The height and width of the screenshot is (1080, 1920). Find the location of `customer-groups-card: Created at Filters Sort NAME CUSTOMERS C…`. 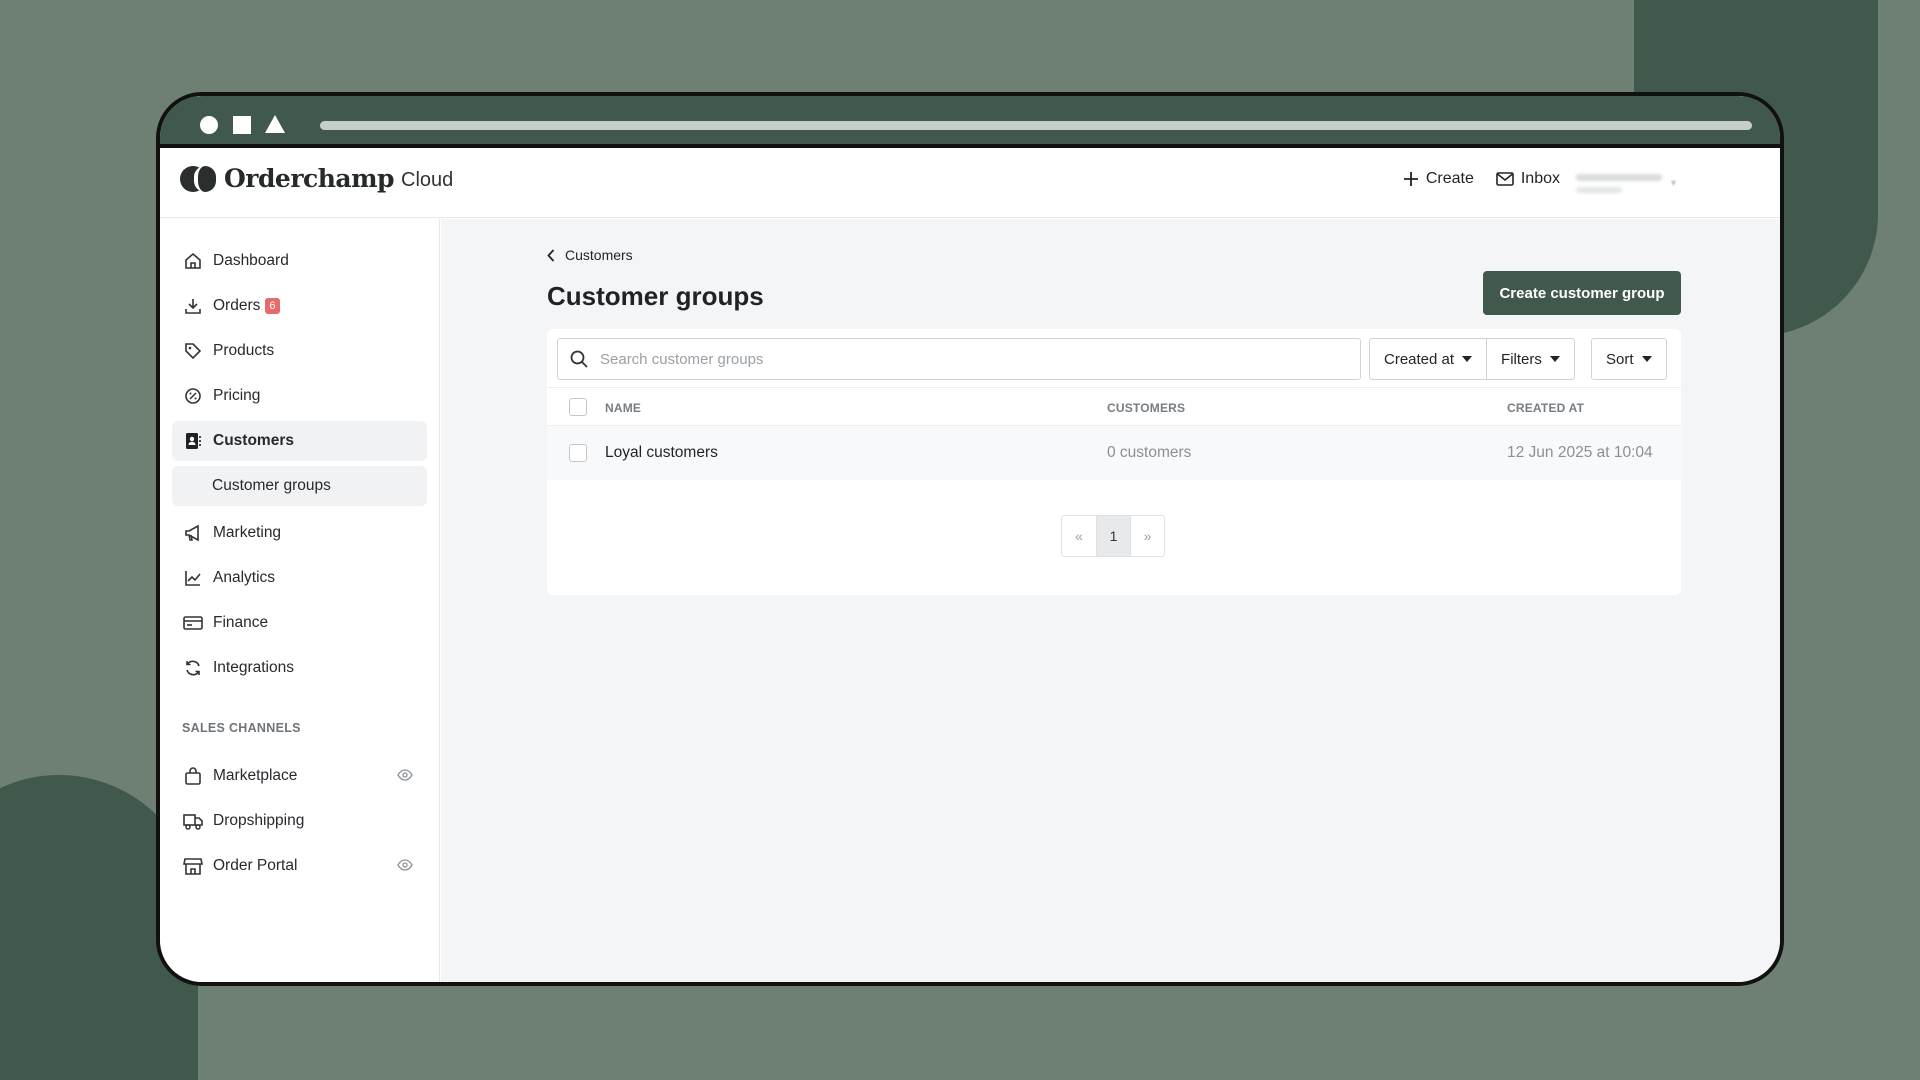

customer-groups-card: Created at Filters Sort NAME CUSTOMERS C… is located at coordinates (1114, 462).